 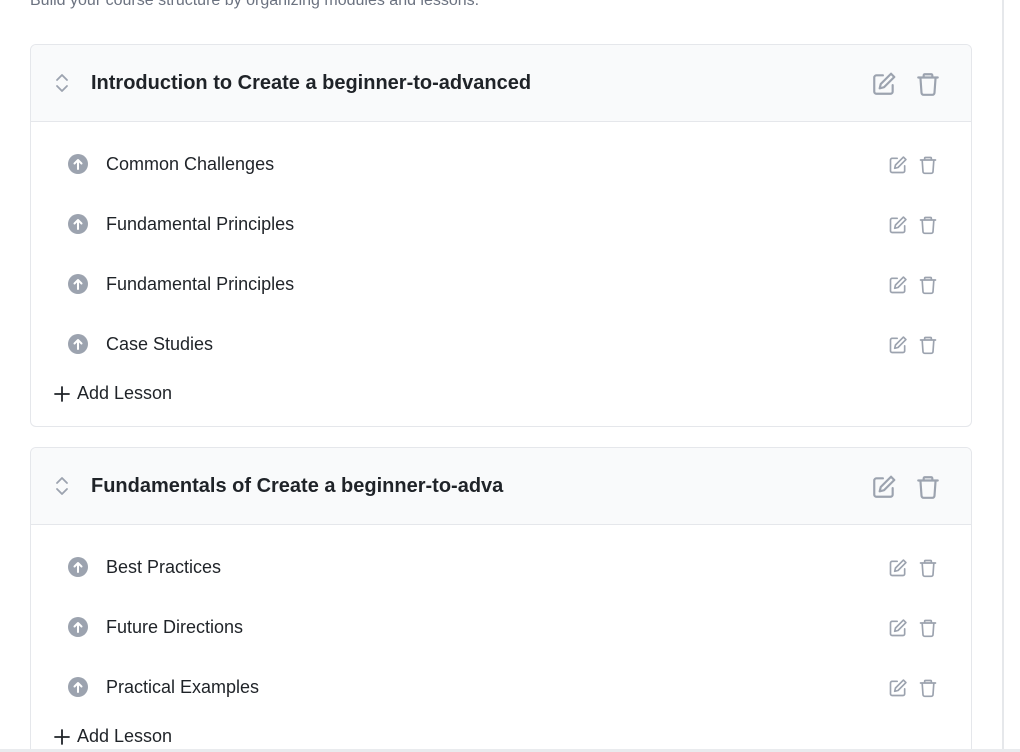 What do you see at coordinates (164, 567) in the screenshot?
I see `lesson-title: Best Practices` at bounding box center [164, 567].